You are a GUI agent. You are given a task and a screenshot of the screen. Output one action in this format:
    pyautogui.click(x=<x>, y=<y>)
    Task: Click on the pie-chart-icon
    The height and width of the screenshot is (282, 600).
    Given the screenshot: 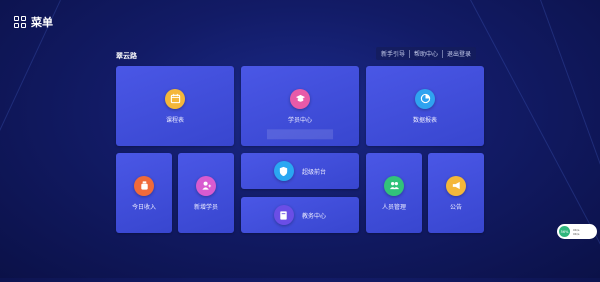 What is the action you would take?
    pyautogui.click(x=425, y=98)
    